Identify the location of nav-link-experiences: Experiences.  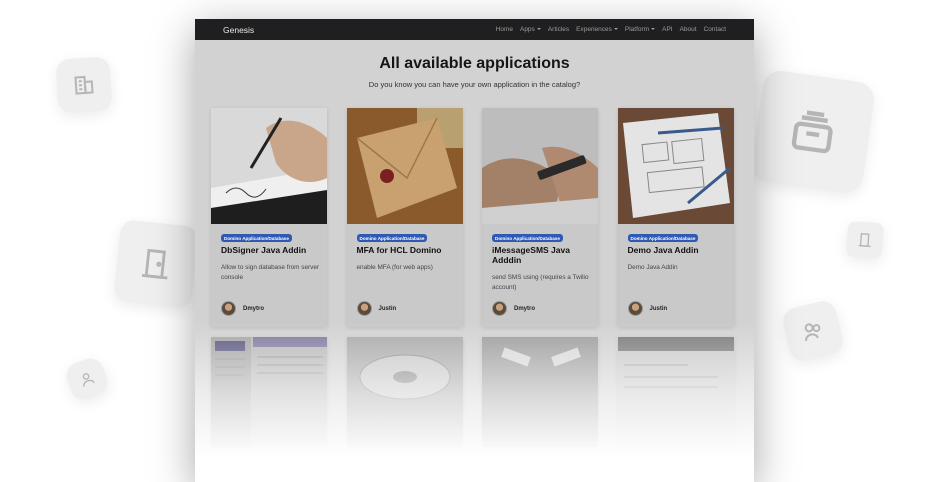
(597, 29).